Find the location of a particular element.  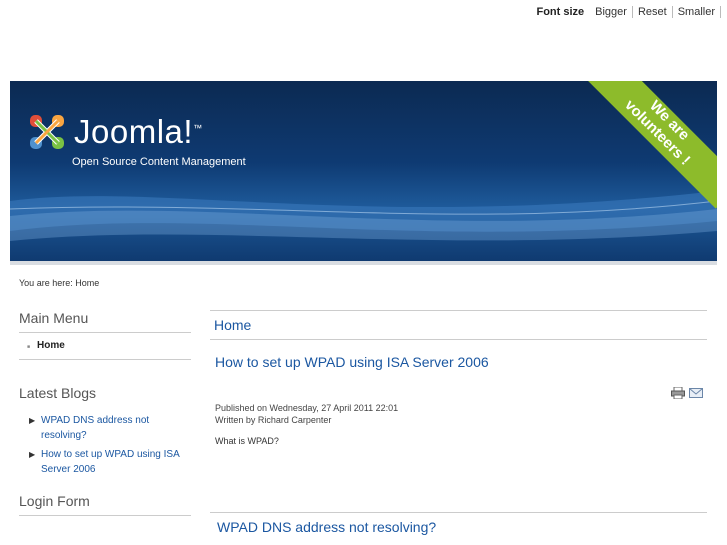

main-menu-title: Main Menu is located at coordinates (105, 321).